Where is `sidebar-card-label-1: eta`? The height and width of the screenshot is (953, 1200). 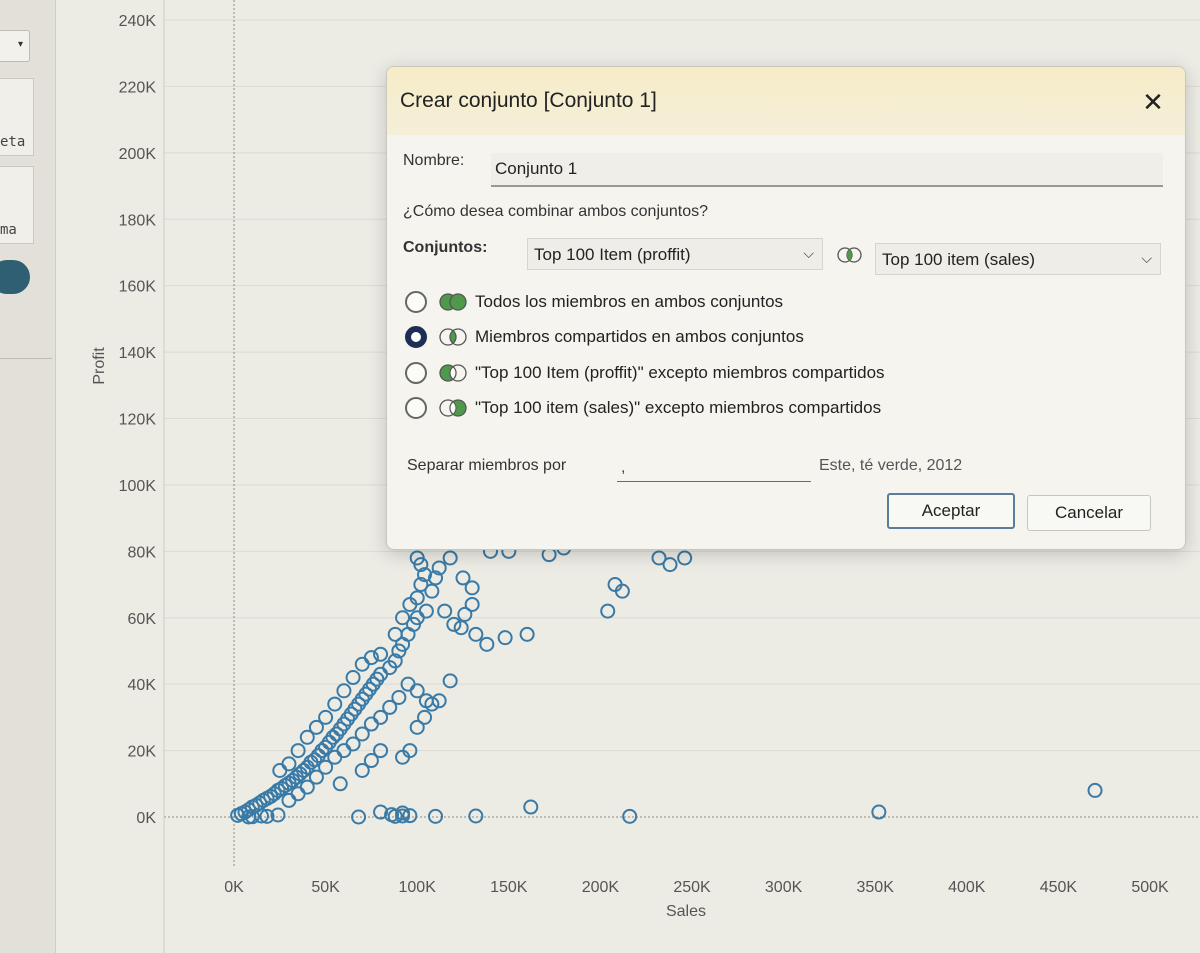
sidebar-card-label-1: eta is located at coordinates (13, 142).